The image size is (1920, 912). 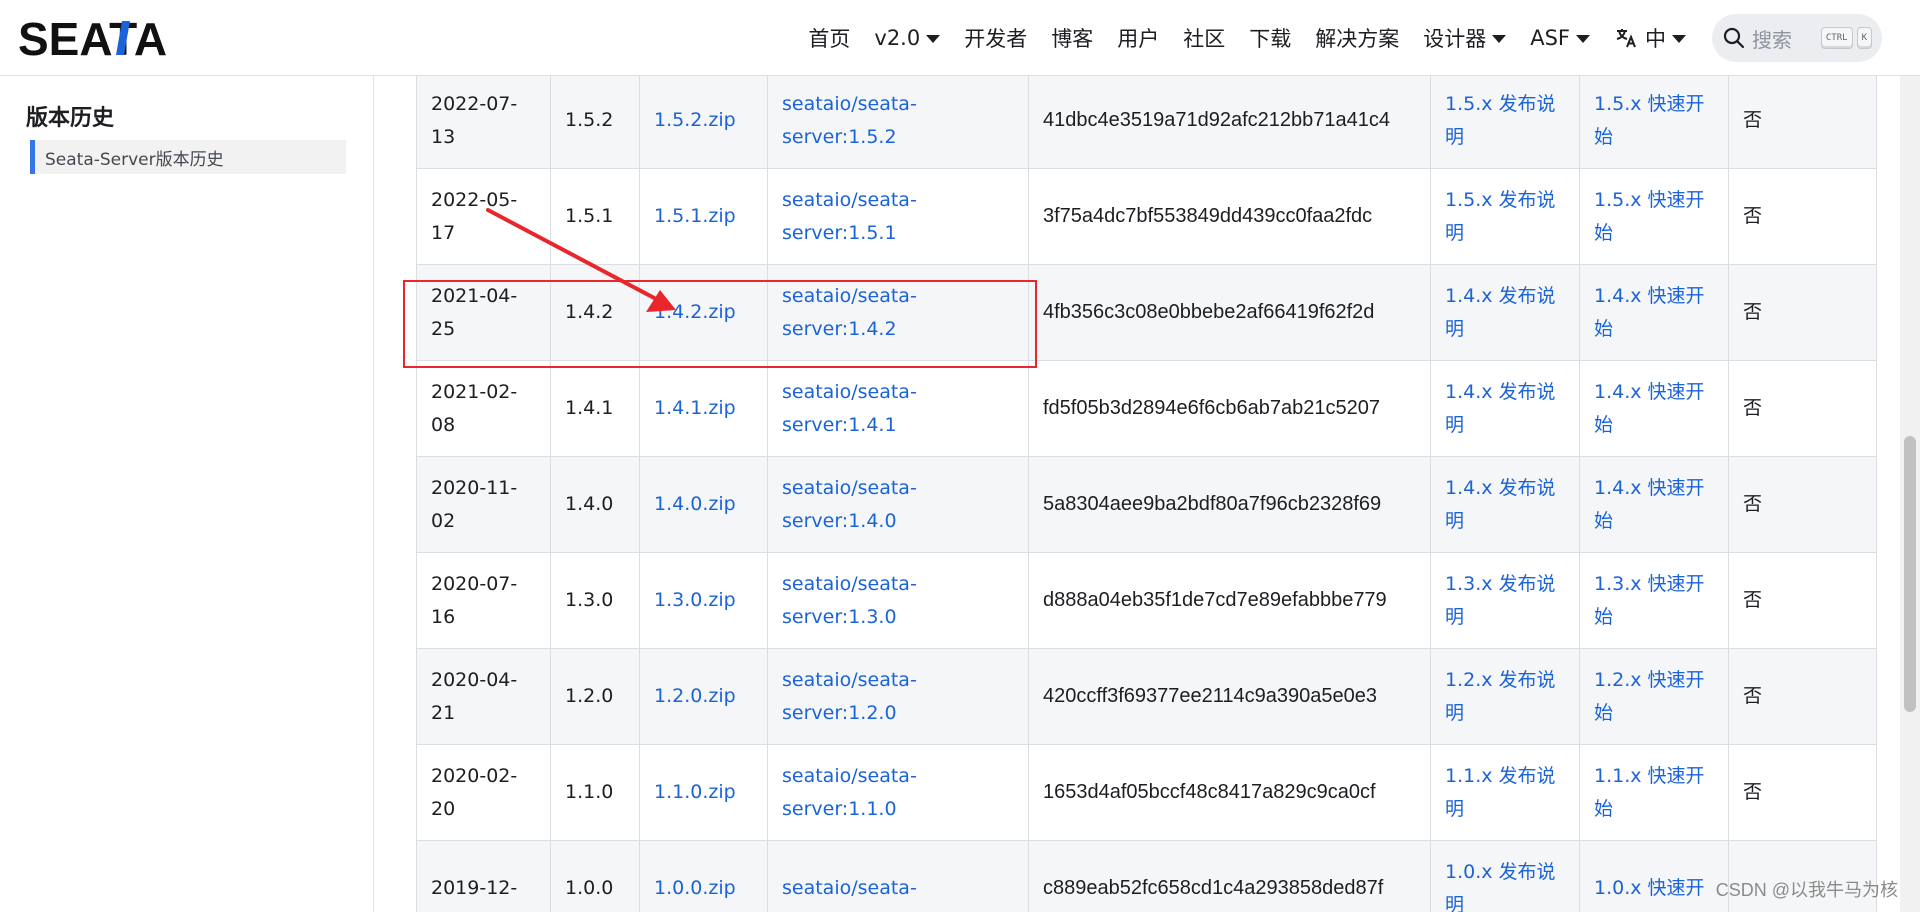 I want to click on binary-download-link: 1.2.0.zip, so click(x=695, y=696).